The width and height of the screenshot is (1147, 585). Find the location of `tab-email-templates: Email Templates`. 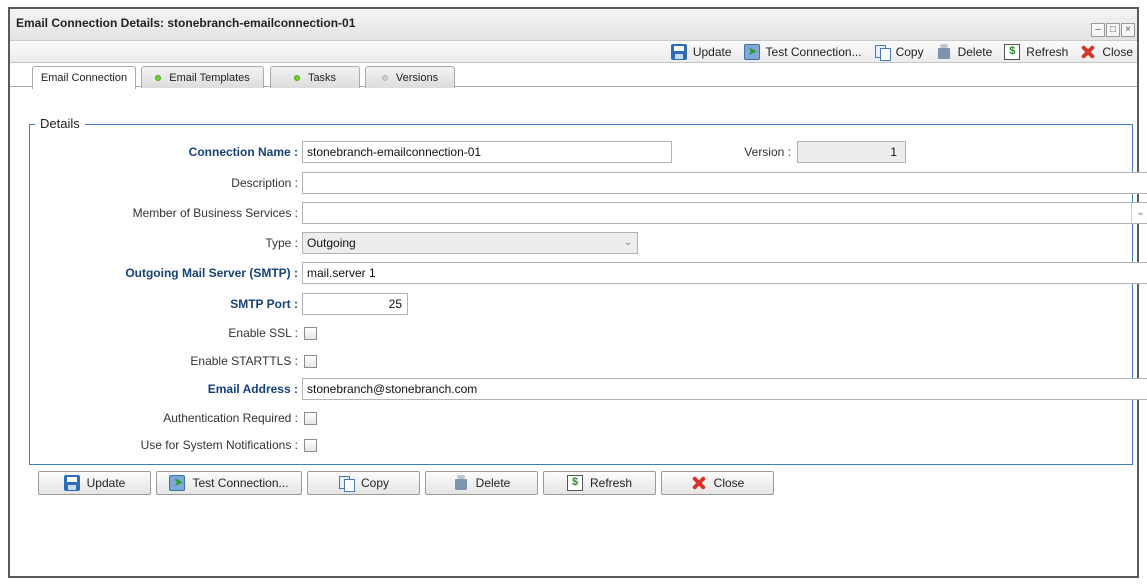

tab-email-templates: Email Templates is located at coordinates (202, 77).